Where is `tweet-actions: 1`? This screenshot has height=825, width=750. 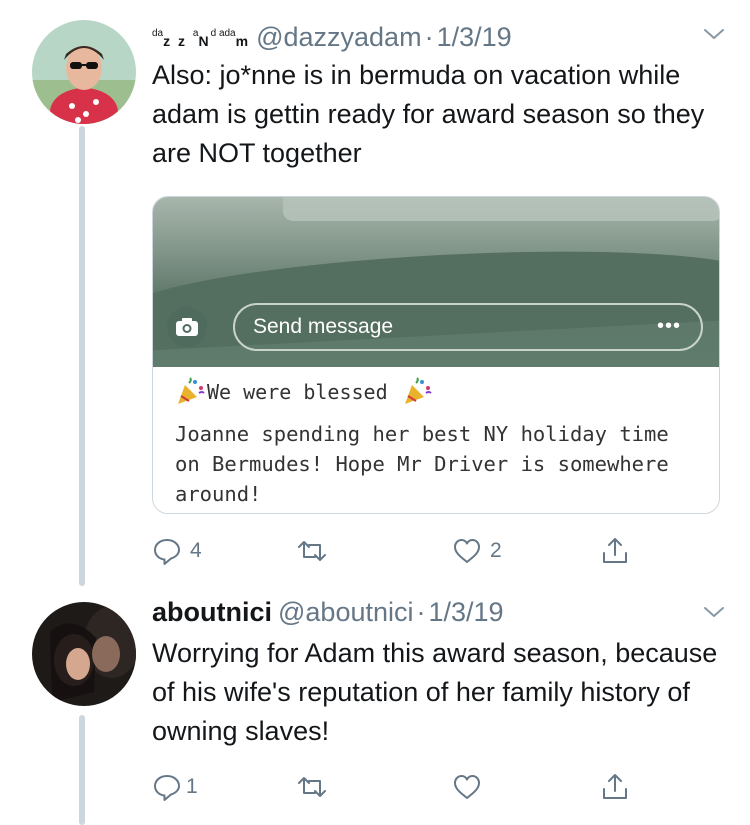
tweet-actions: 1 is located at coordinates (397, 789).